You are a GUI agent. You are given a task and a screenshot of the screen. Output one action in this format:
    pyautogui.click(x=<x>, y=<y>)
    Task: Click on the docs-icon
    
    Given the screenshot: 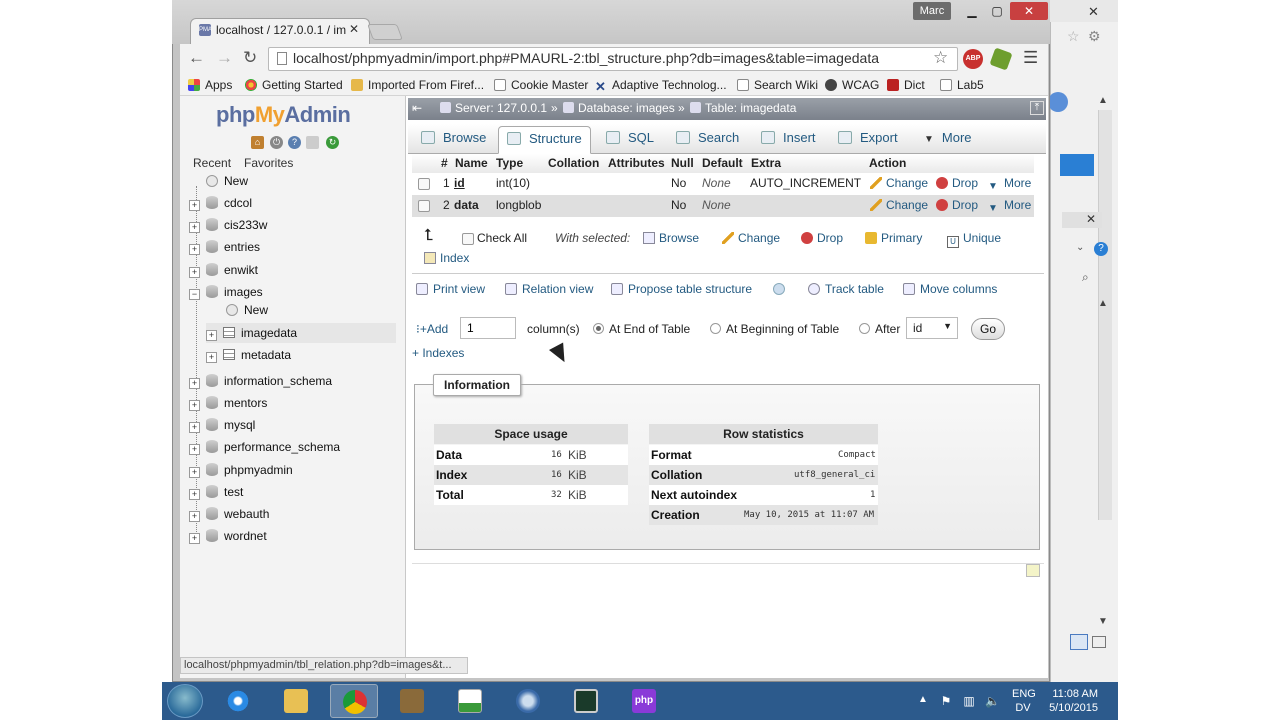 What is the action you would take?
    pyautogui.click(x=312, y=142)
    